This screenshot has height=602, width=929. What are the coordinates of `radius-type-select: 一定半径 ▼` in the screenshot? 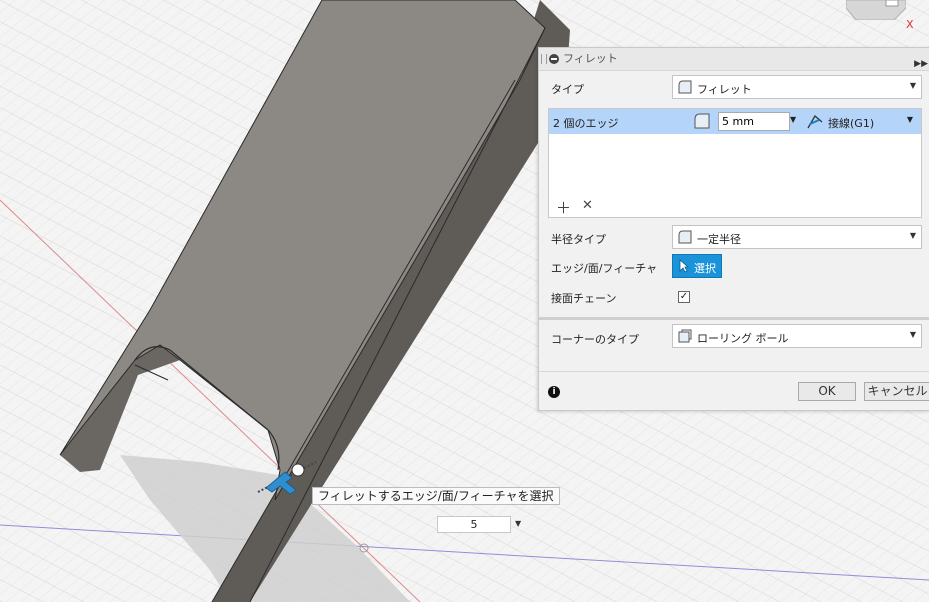 It's located at (797, 237).